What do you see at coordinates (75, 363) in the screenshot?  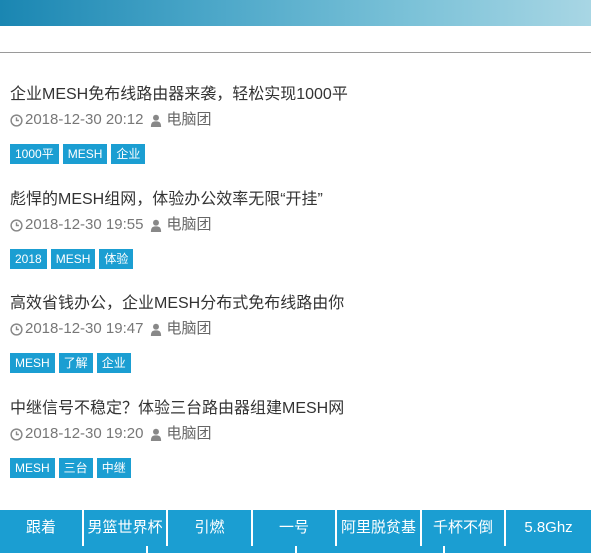 I see `tag-link: 了解` at bounding box center [75, 363].